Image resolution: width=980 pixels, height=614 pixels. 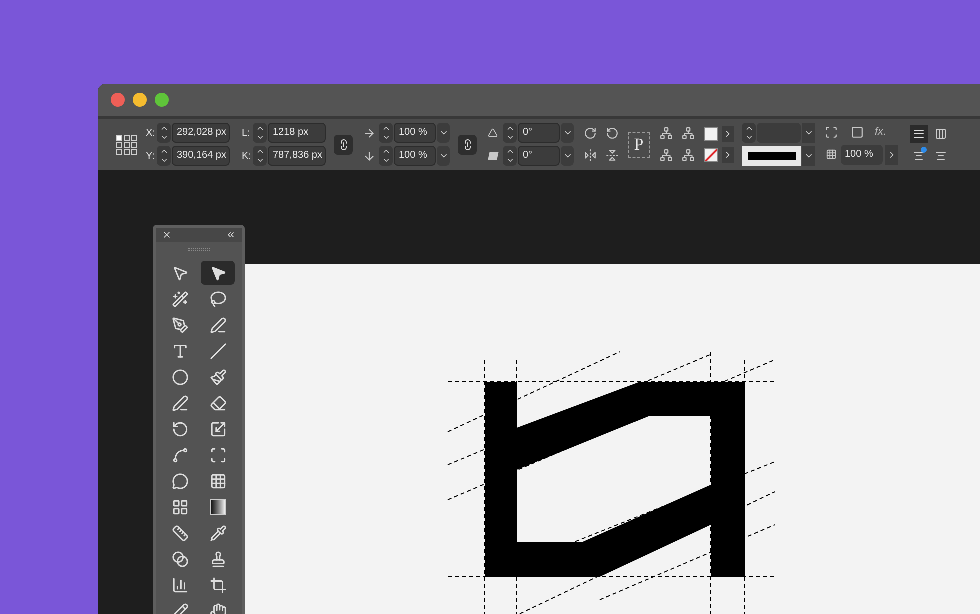 I want to click on collapse-icon, so click(x=231, y=235).